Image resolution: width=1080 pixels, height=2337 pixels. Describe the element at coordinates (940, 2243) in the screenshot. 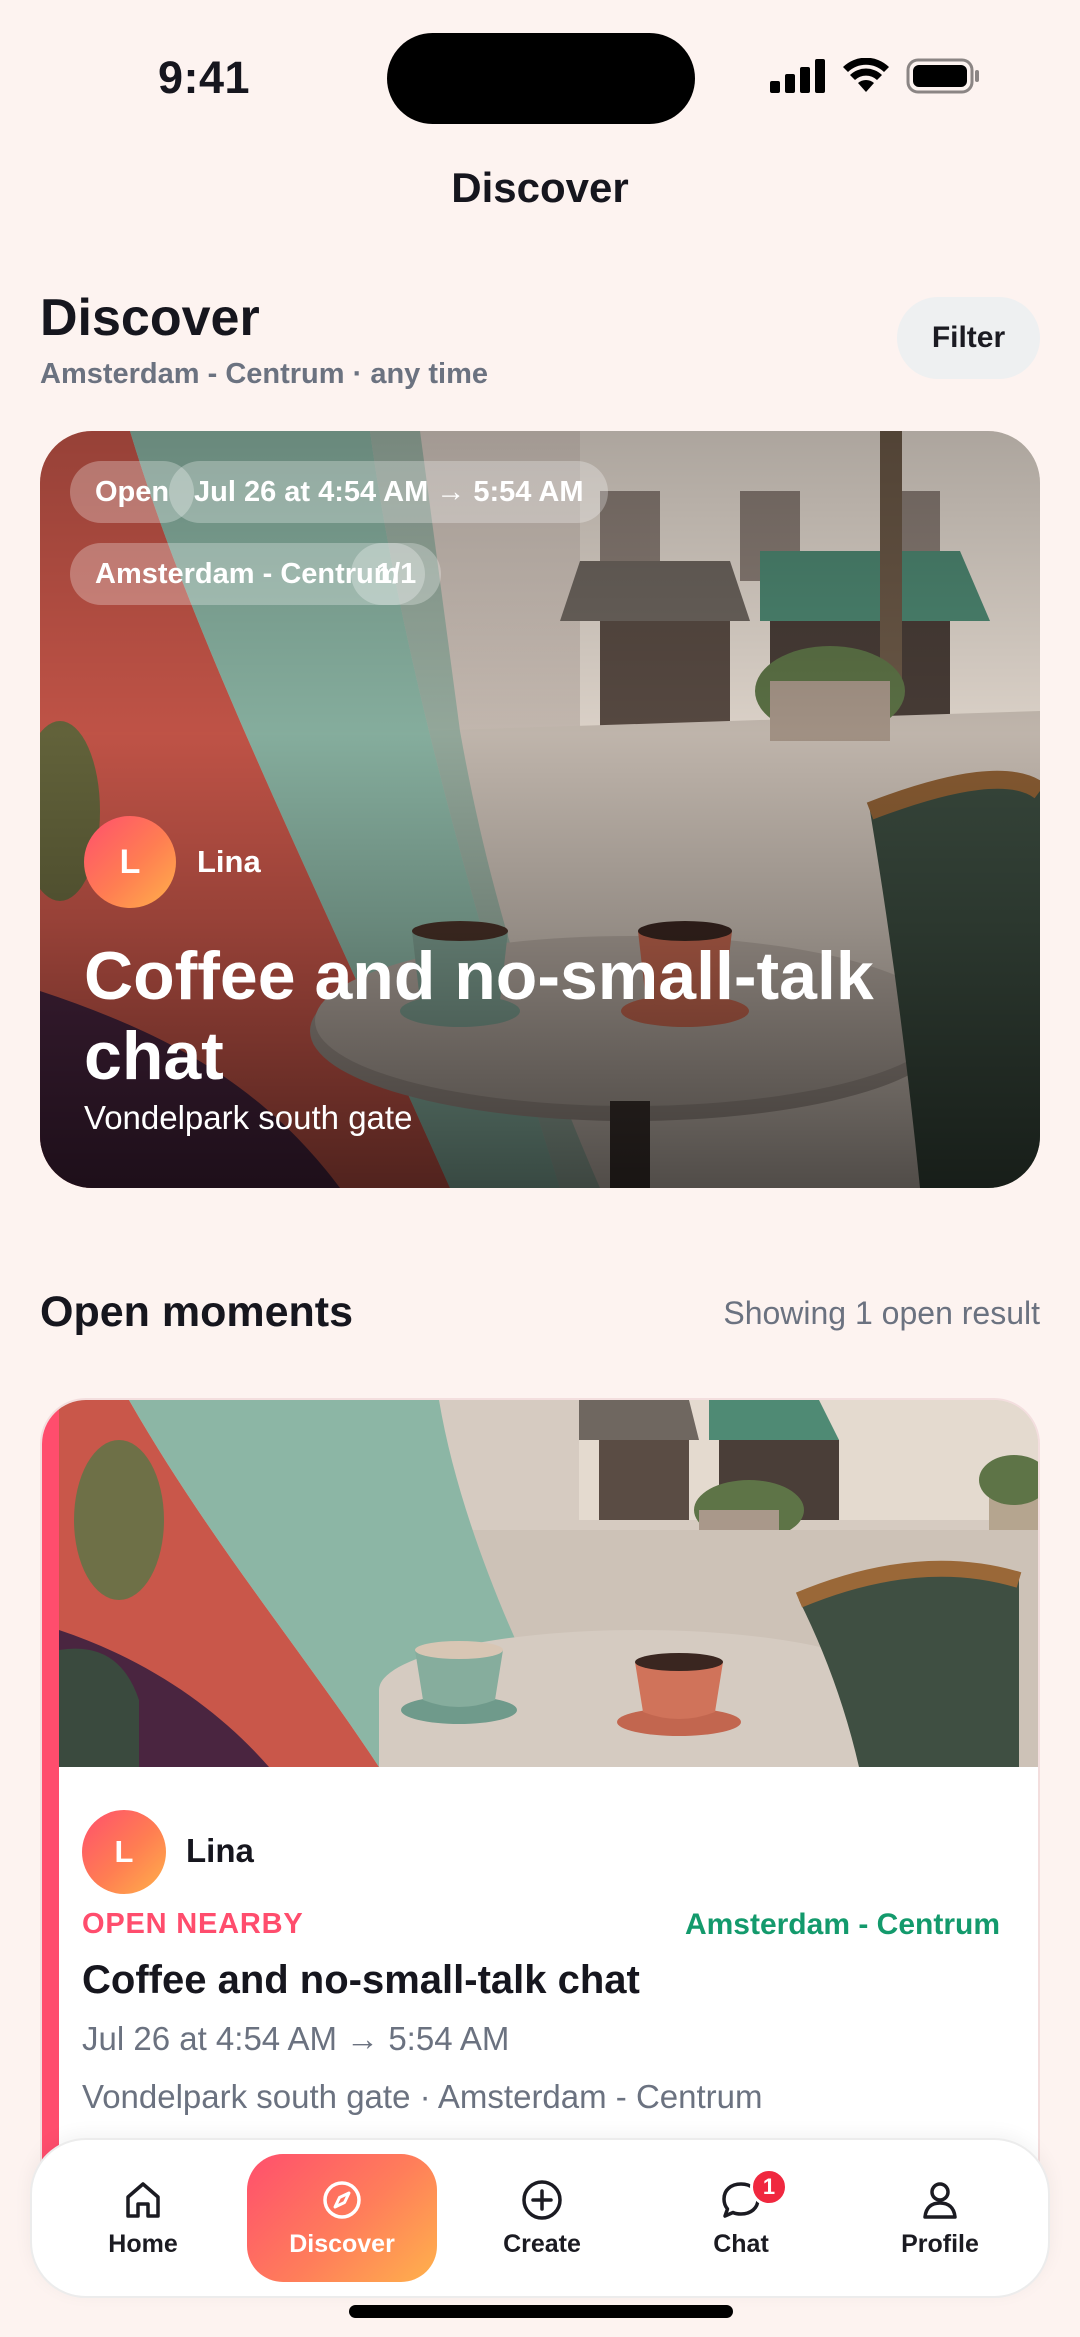

I see `tab-label-profile: Profile` at that location.